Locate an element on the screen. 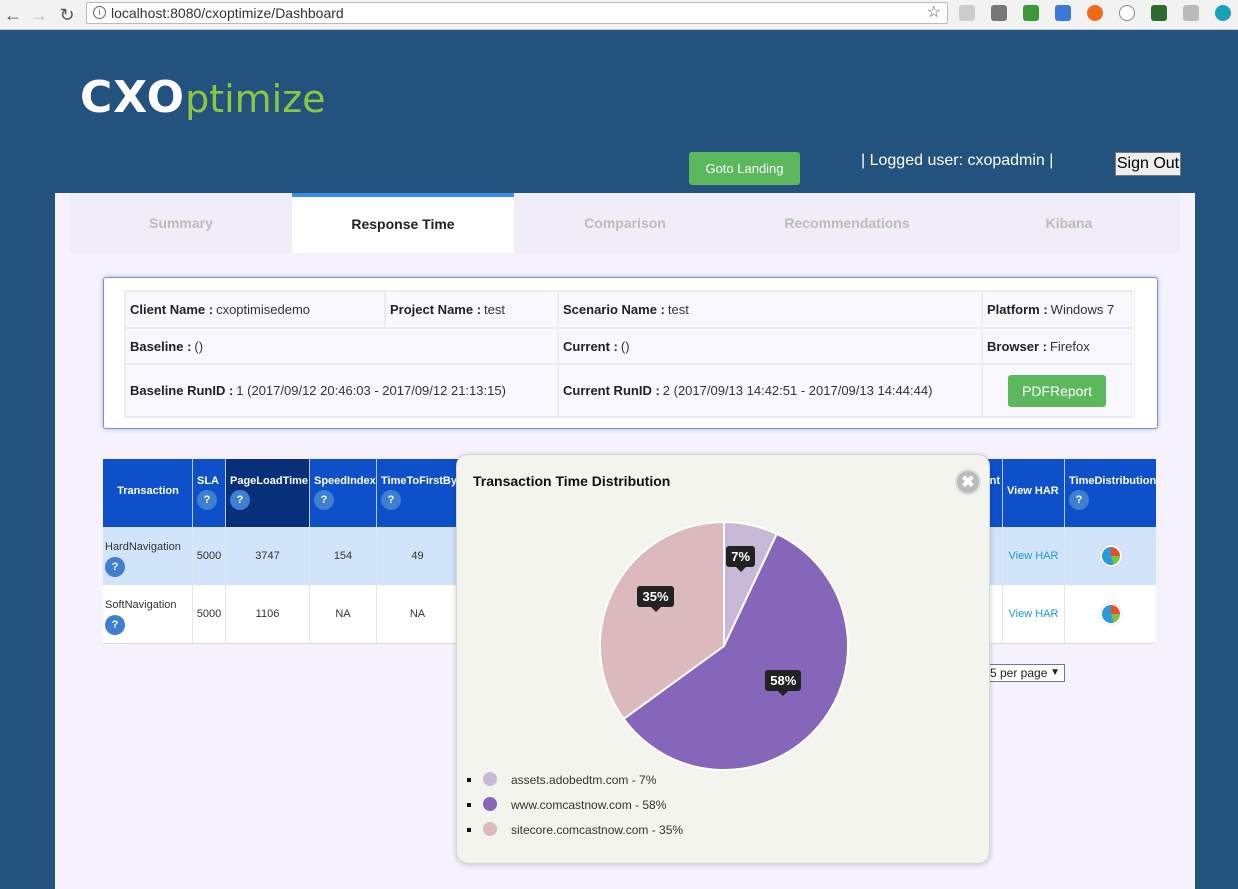  sign-out-button: Sign Out is located at coordinates (1148, 164).